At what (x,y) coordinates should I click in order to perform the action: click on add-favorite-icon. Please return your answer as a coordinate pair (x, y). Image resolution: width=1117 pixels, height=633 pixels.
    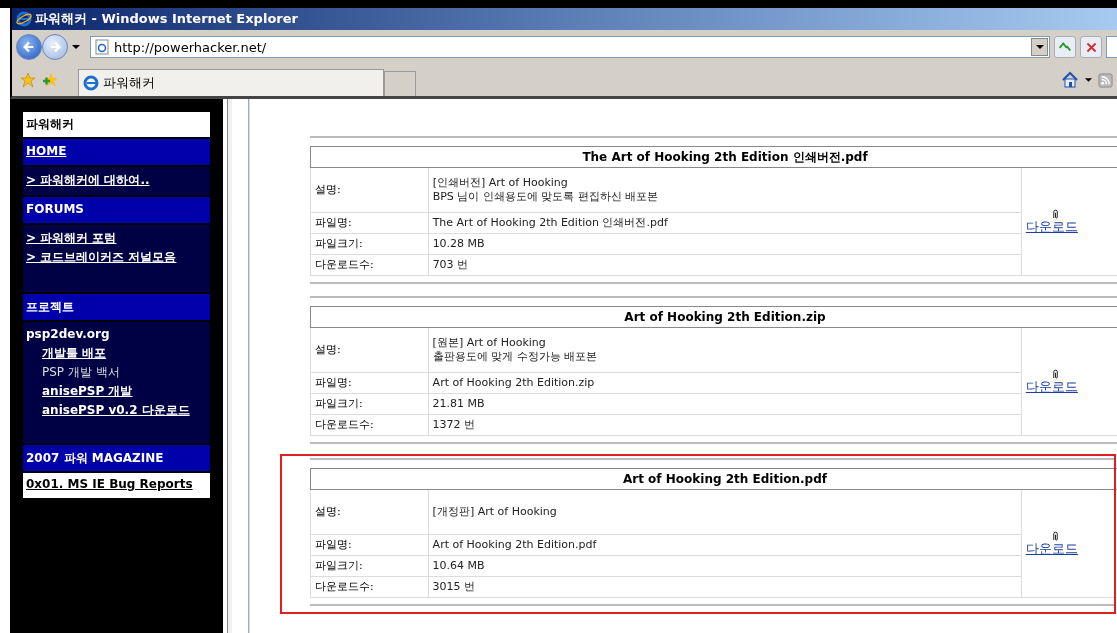
    Looking at the image, I should click on (50, 80).